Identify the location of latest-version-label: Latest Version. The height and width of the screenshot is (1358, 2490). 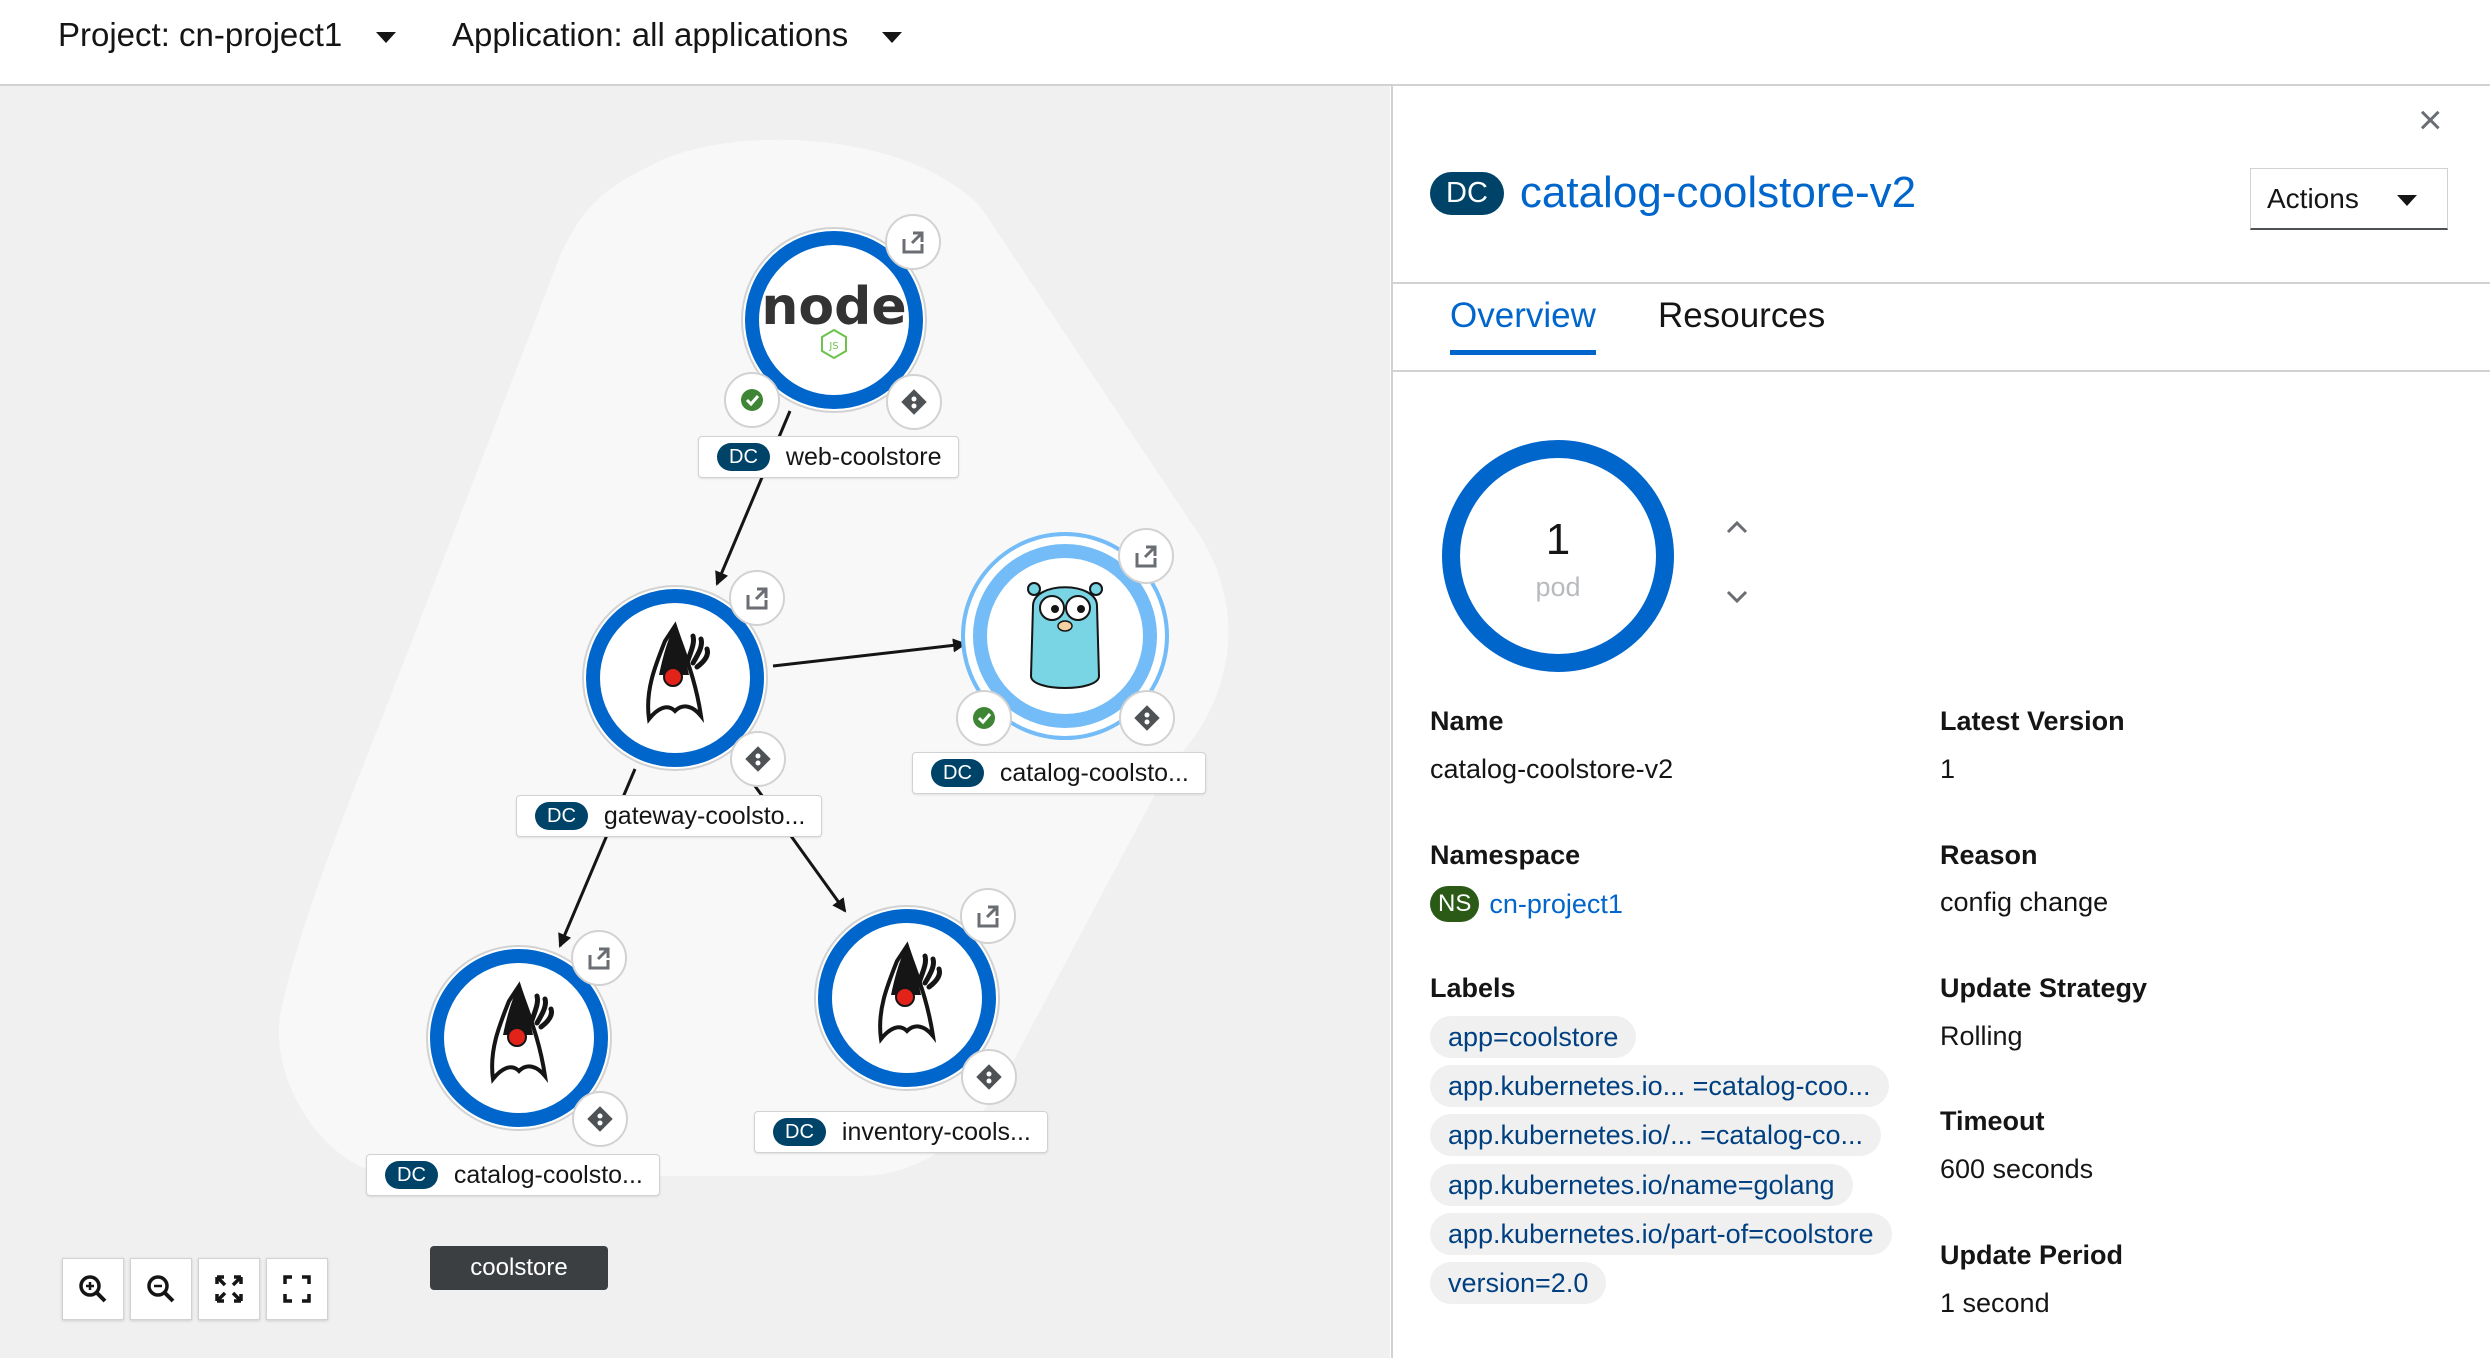
(2032, 721).